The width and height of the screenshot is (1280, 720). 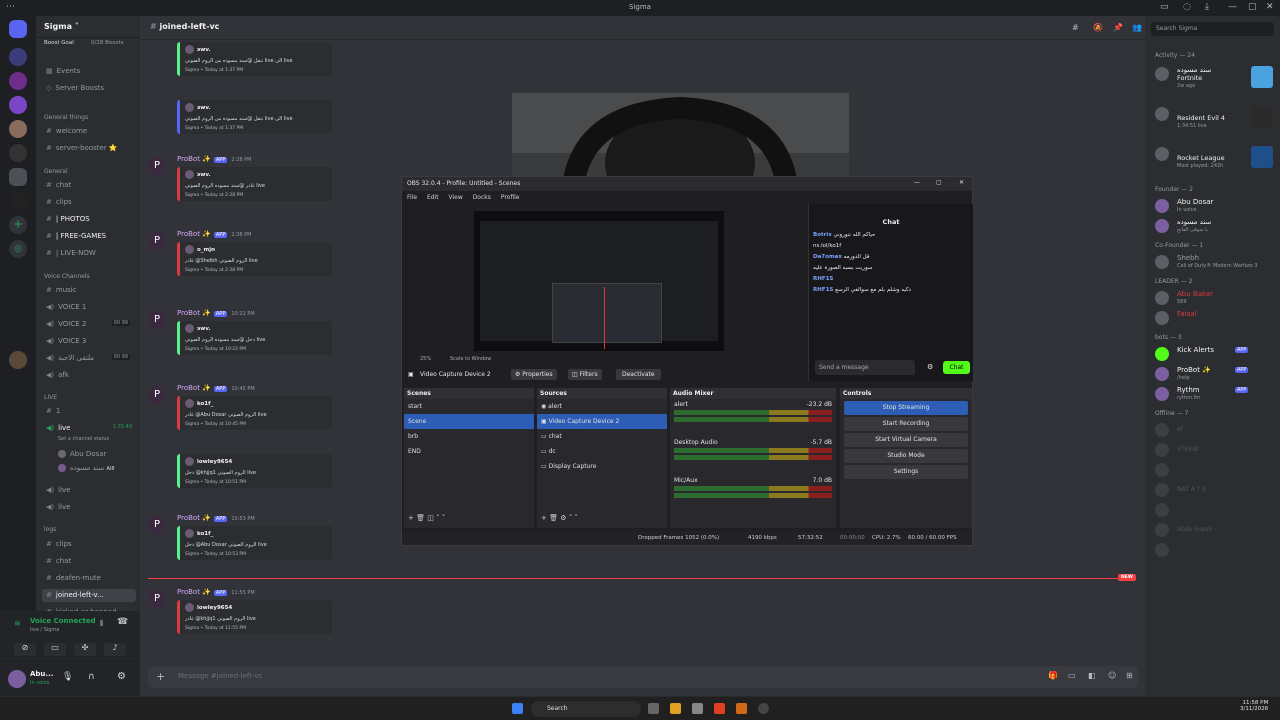 I want to click on channel-deafen-mute: # deafen-mute, so click(x=89, y=578).